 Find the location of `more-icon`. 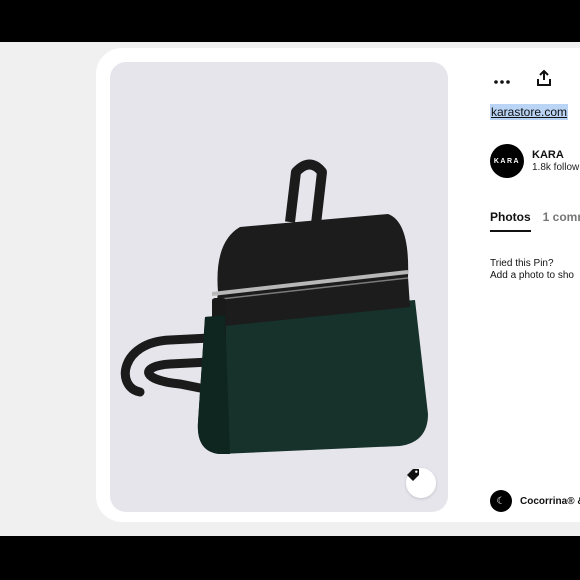

more-icon is located at coordinates (502, 80).